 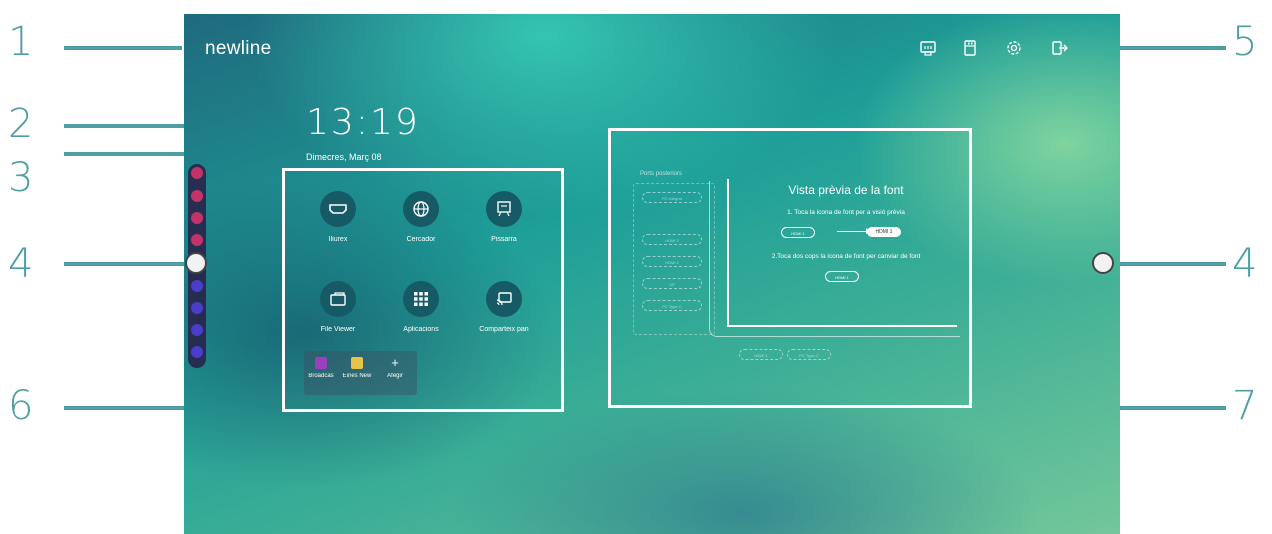 What do you see at coordinates (1014, 48) in the screenshot?
I see `settings-icon` at bounding box center [1014, 48].